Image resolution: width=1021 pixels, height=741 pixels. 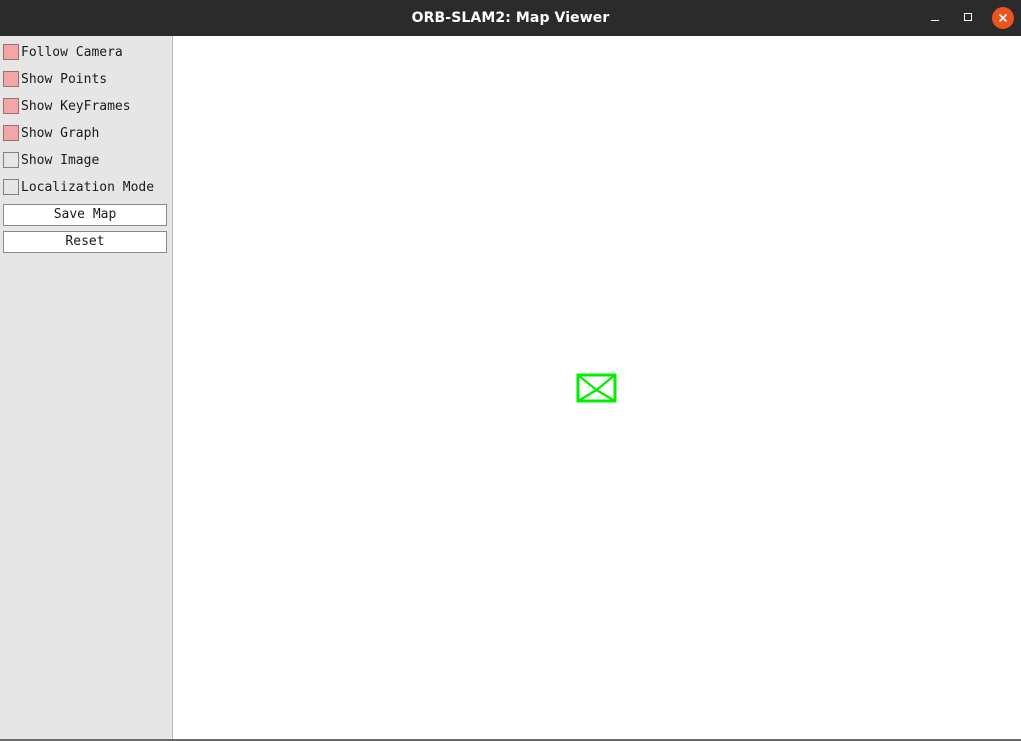 I want to click on window-title: ORB-SLAM2: Map Viewer, so click(x=510, y=18).